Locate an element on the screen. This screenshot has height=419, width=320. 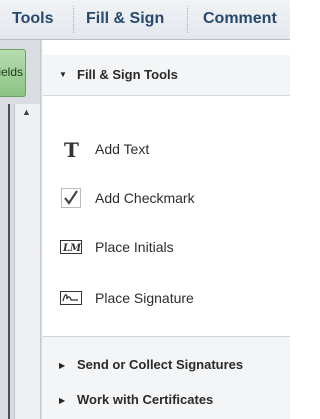
add-text-label: Add Text is located at coordinates (122, 149).